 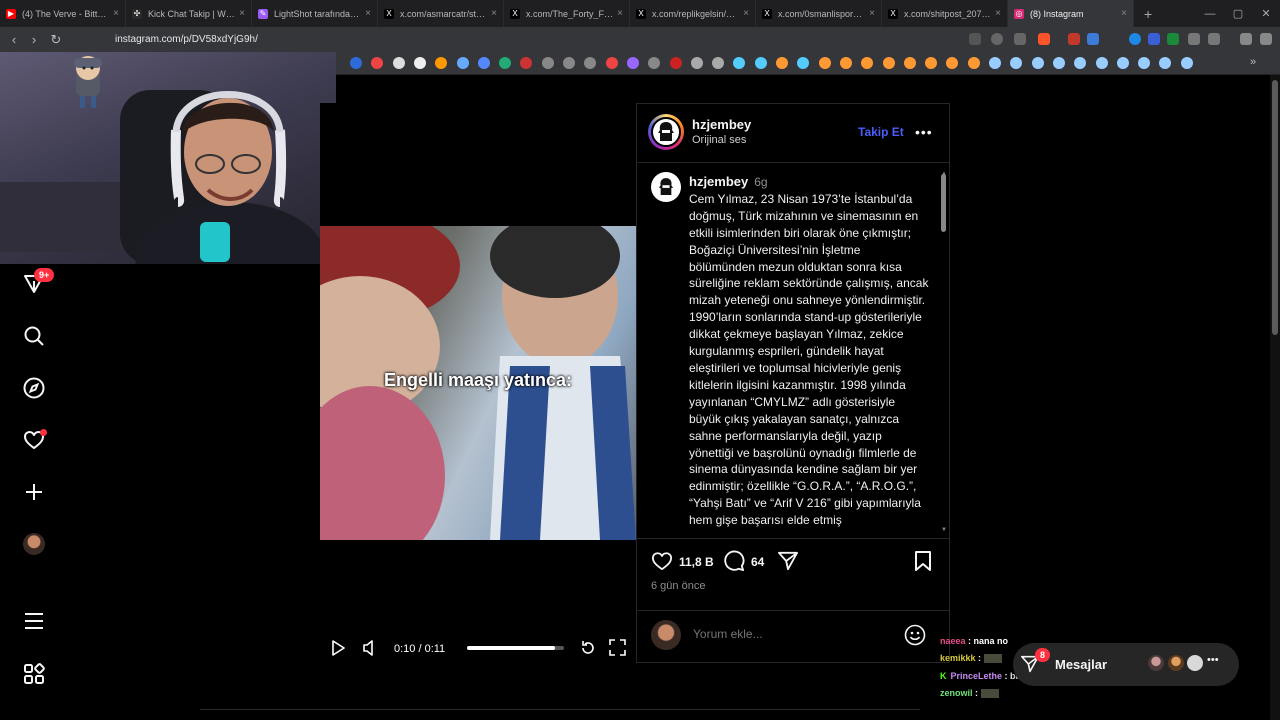 I want to click on like-count: 11,8 B, so click(x=696, y=562).